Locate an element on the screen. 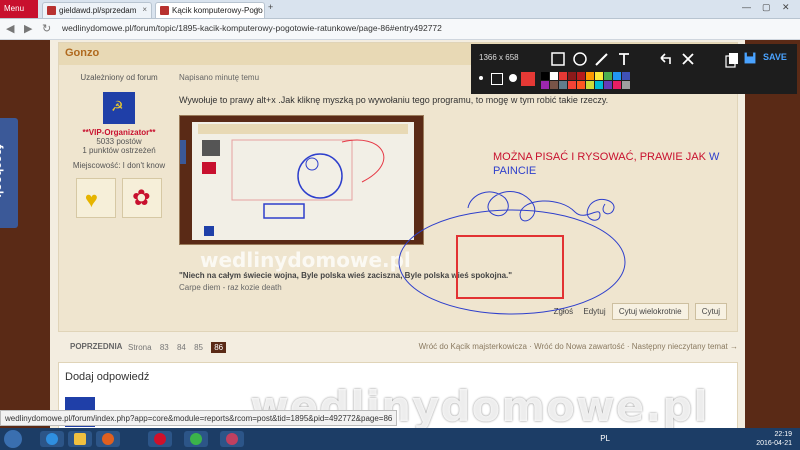  system-clock: 22:19 2016-04-21 is located at coordinates (774, 439).